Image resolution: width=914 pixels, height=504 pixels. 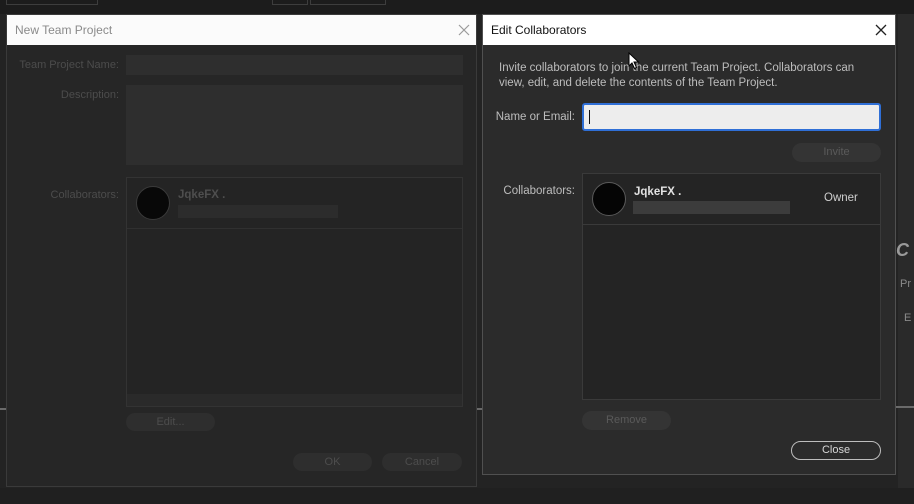 What do you see at coordinates (332, 462) in the screenshot?
I see `ok-button: OK` at bounding box center [332, 462].